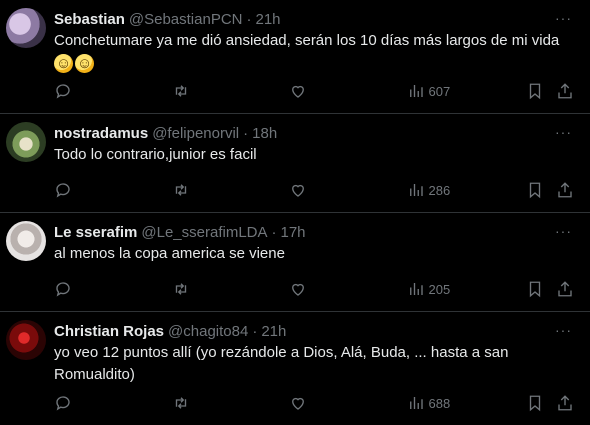  I want to click on tweet-text: al menos la copa america se viene, so click(169, 253).